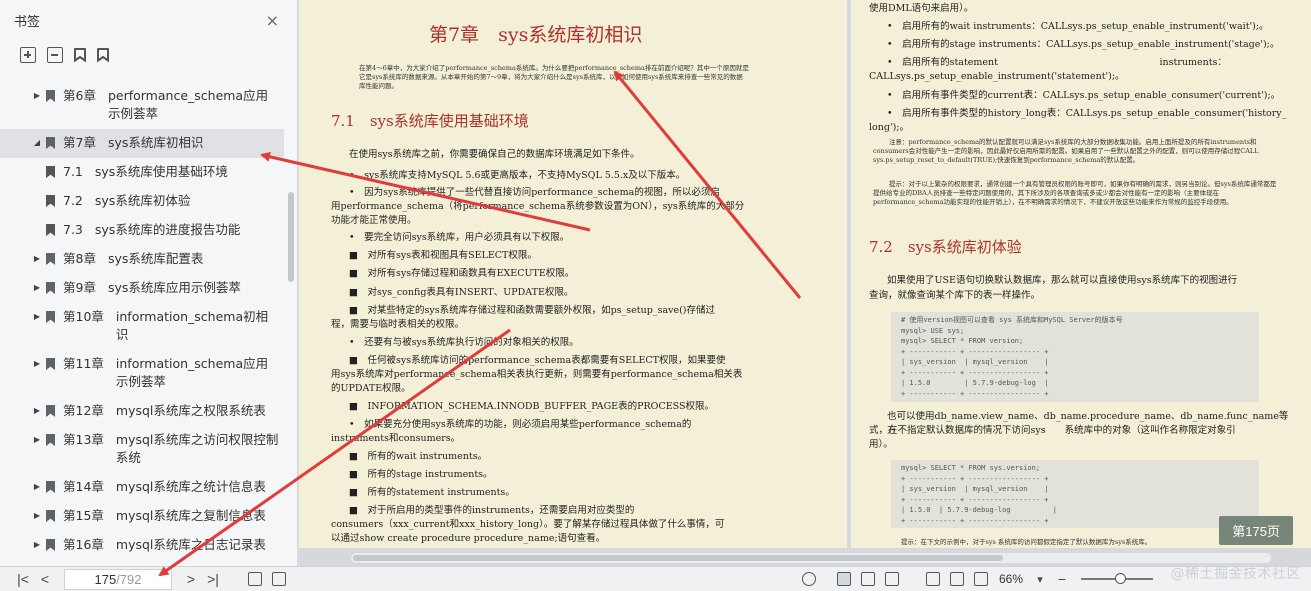  I want to click on body-line: ■ 对sys_config表具有INSERT、UPDATE权限。, so click(461, 292).